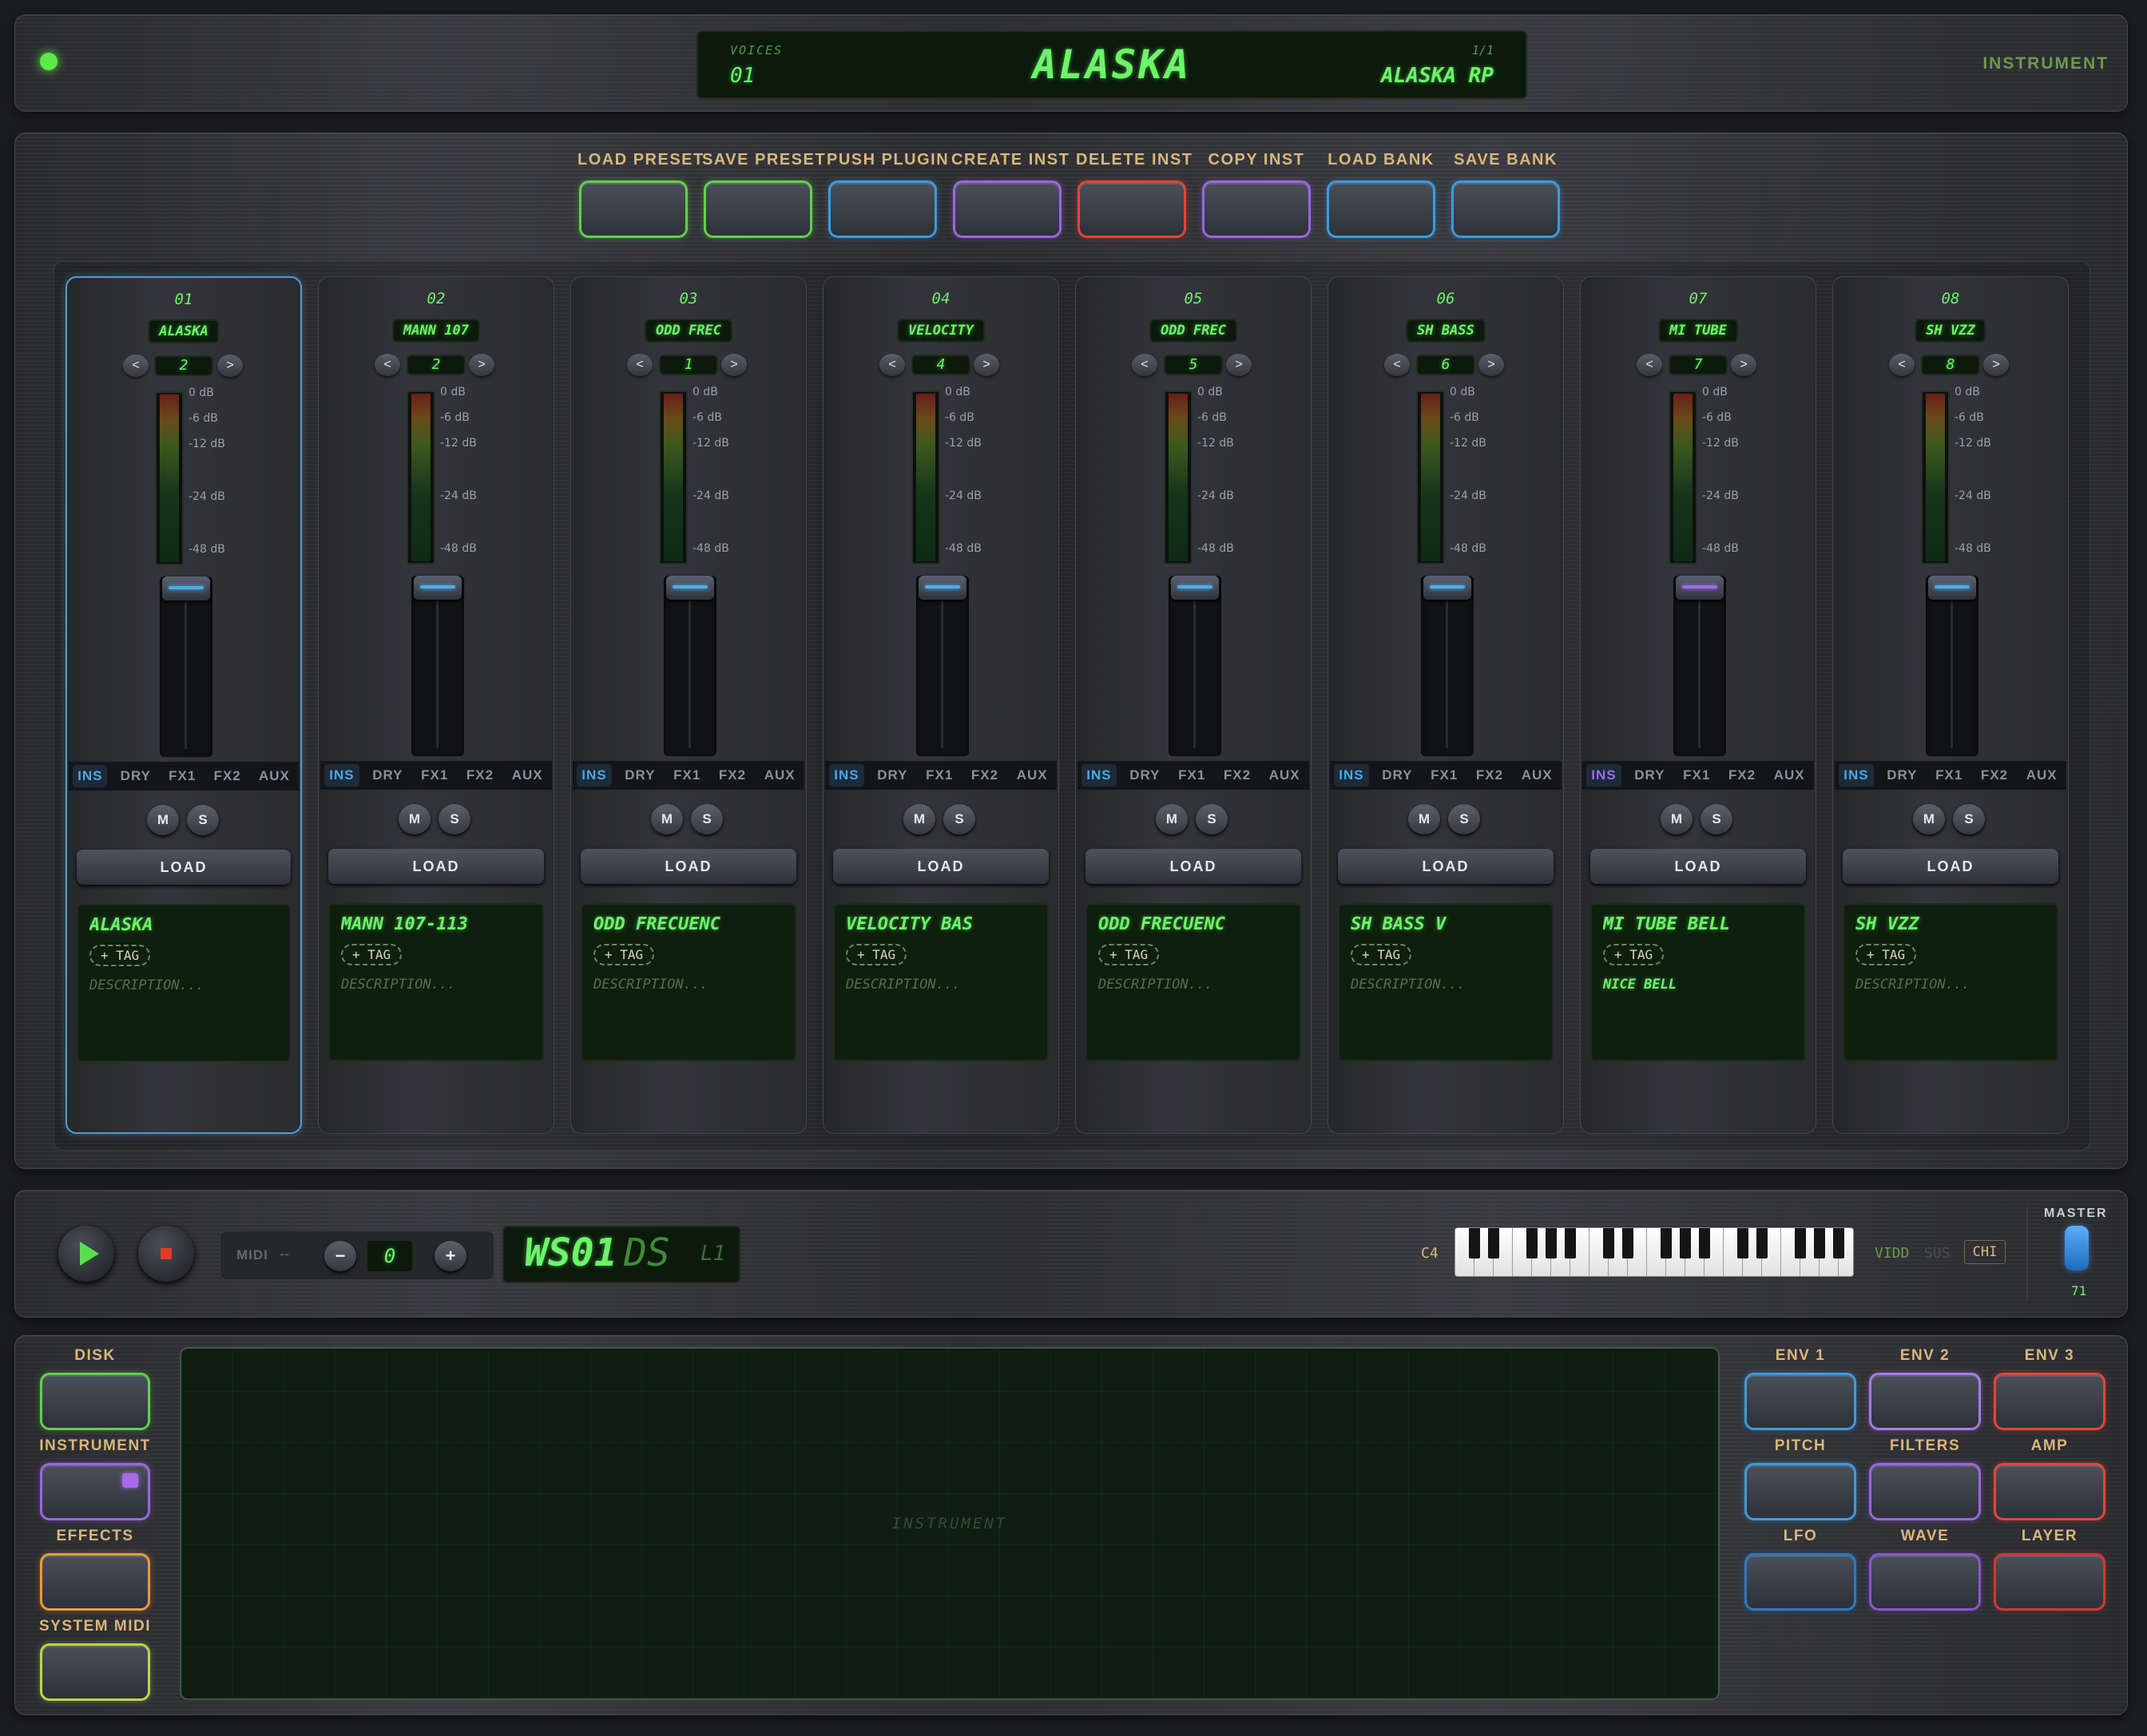 This screenshot has height=1736, width=2147. What do you see at coordinates (1800, 1401) in the screenshot?
I see `env-1-pad` at bounding box center [1800, 1401].